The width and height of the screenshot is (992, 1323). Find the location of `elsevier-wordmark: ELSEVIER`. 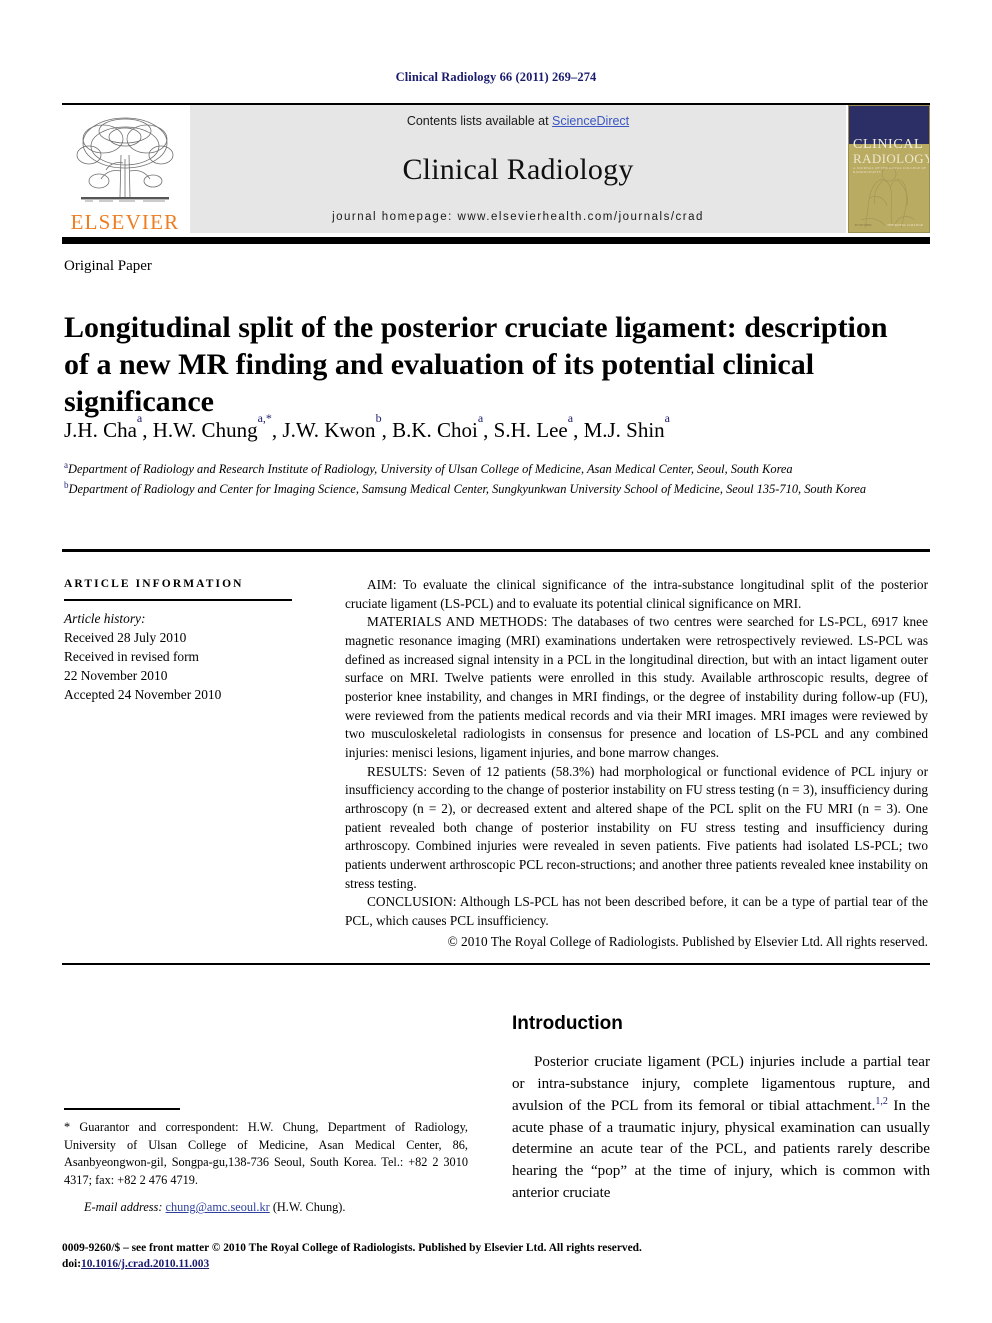

elsevier-wordmark: ELSEVIER is located at coordinates (125, 222).